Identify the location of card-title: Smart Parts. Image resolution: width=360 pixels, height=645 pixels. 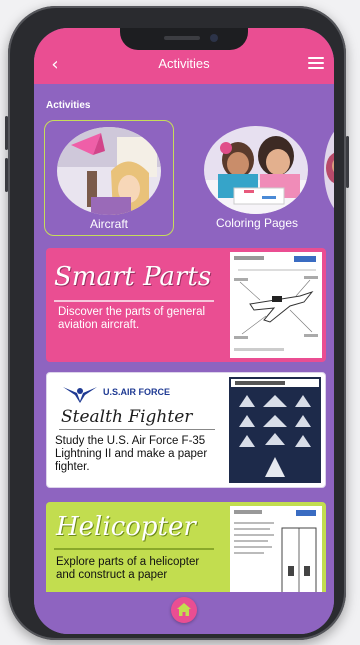
(133, 277).